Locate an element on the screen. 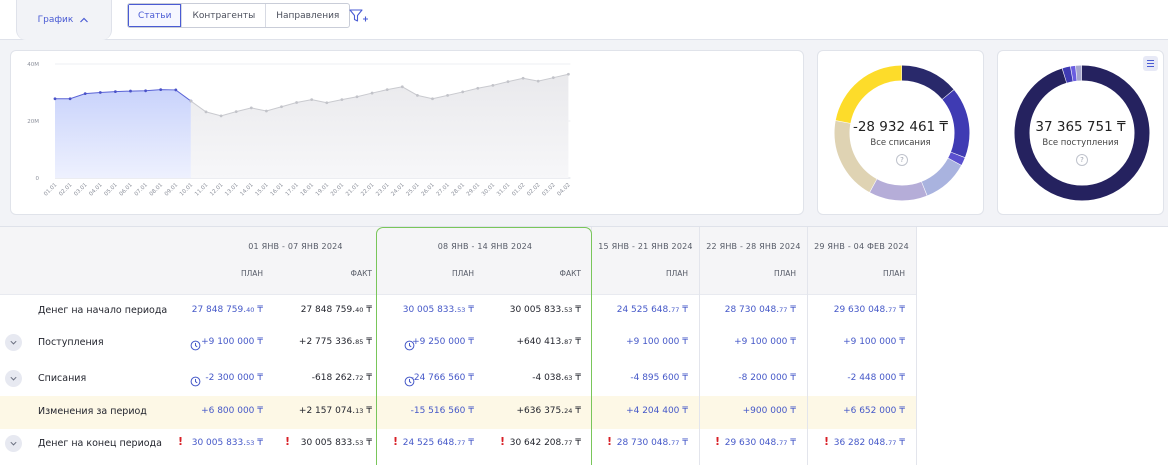 The image size is (1168, 465). segment-articles: Статьи is located at coordinates (155, 15).